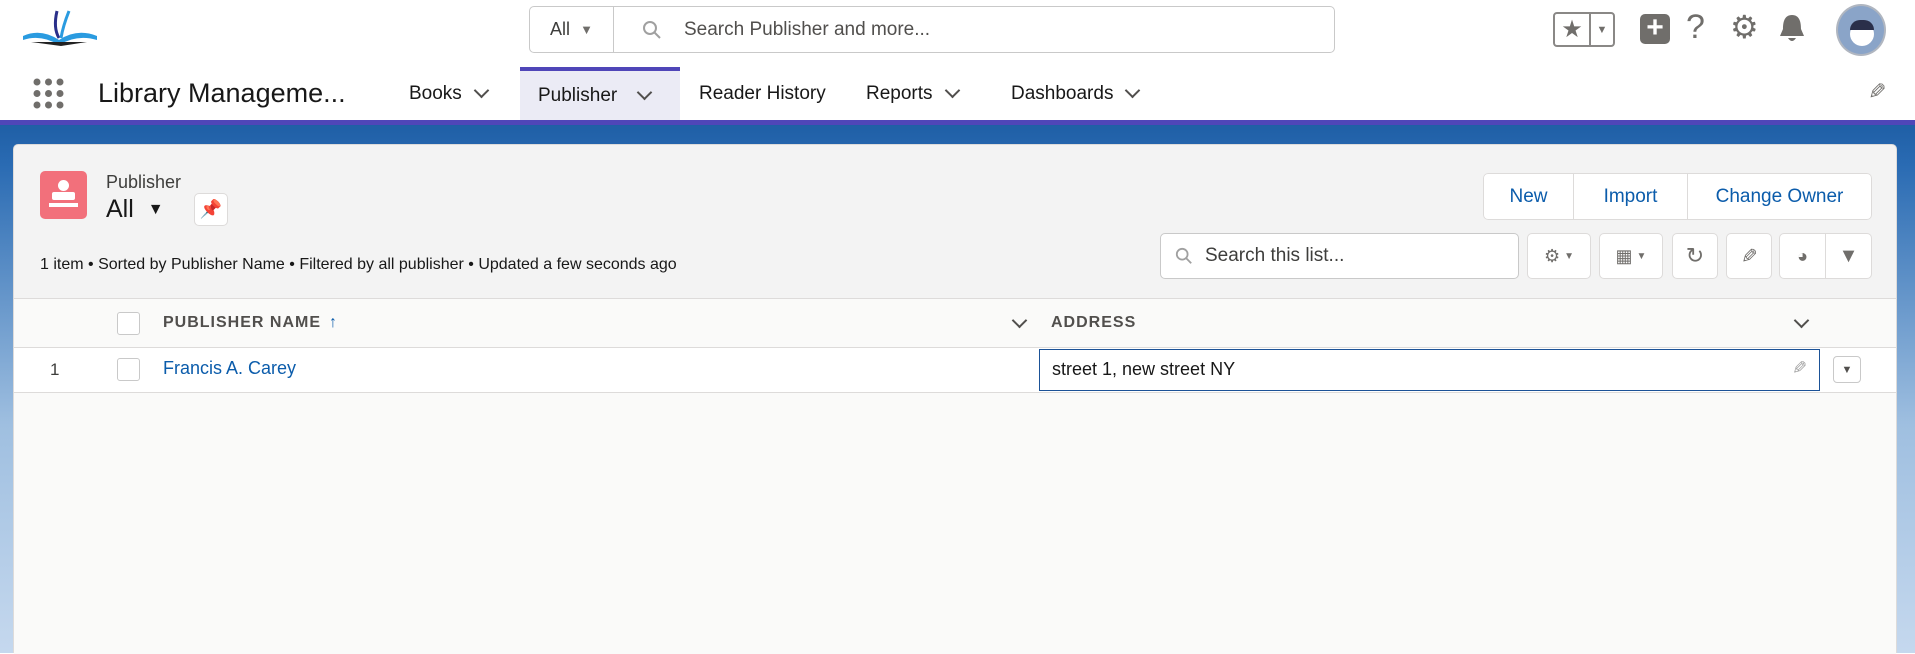  What do you see at coordinates (63, 195) in the screenshot?
I see `publisher-object-icon` at bounding box center [63, 195].